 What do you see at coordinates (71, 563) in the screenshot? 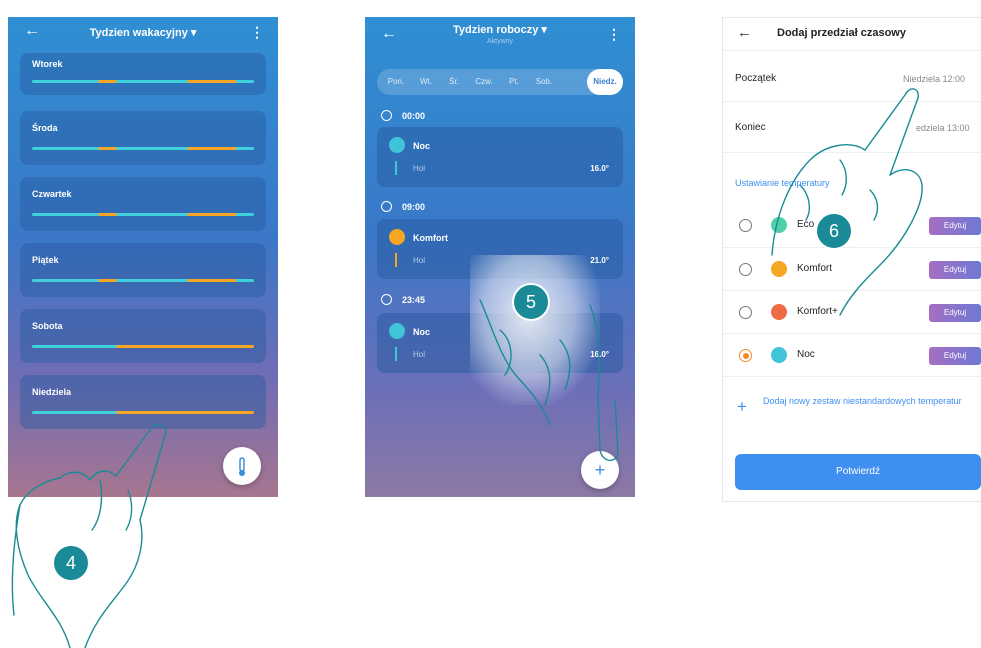
I see `step-badge: 4` at bounding box center [71, 563].